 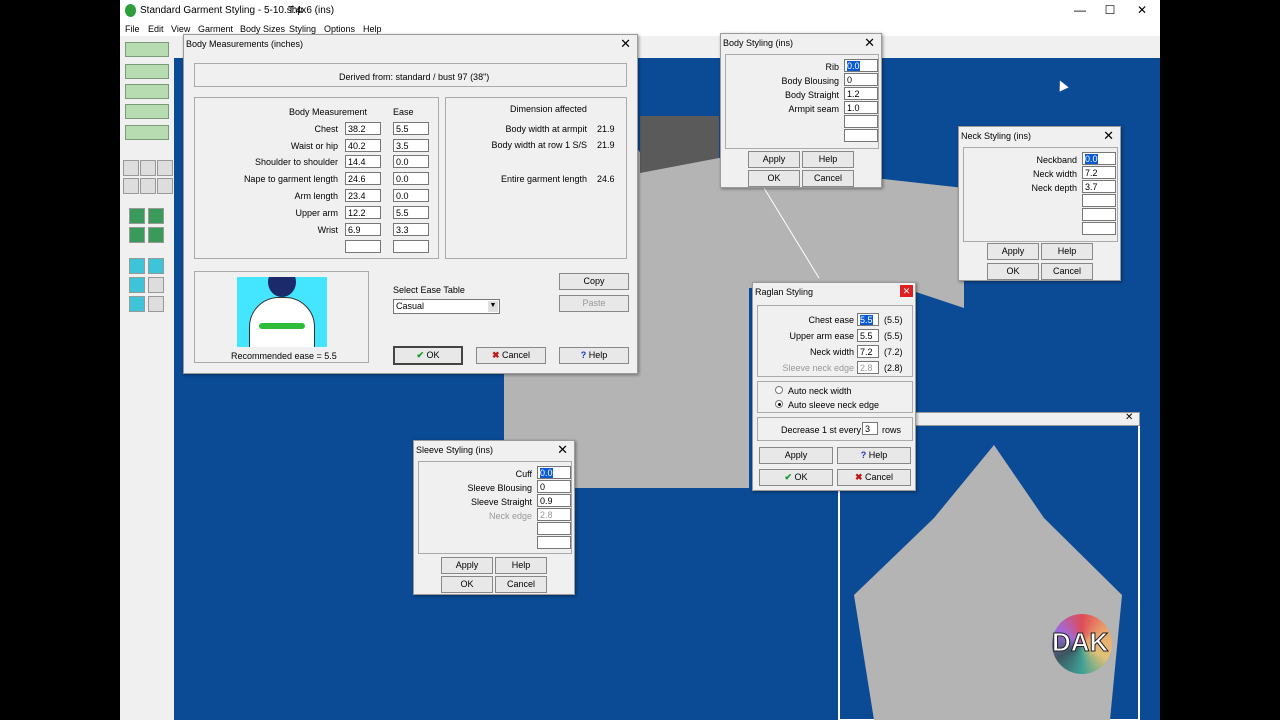 I want to click on neck-depth-field: 3.7, so click(x=1099, y=186).